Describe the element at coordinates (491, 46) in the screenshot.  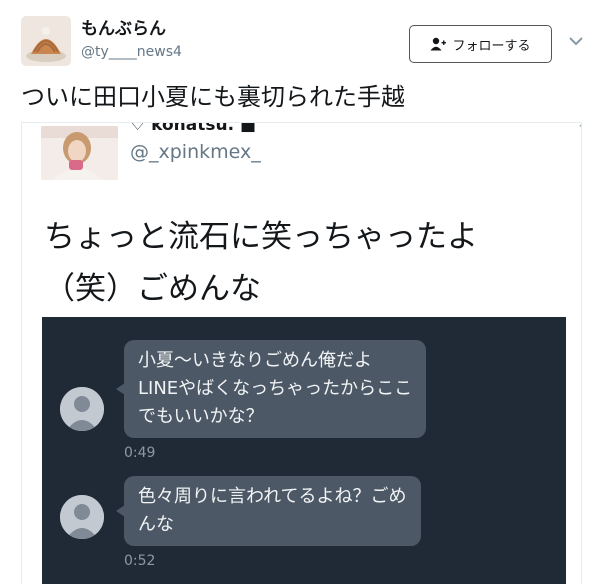
I see `follow-button-label: フォローする` at that location.